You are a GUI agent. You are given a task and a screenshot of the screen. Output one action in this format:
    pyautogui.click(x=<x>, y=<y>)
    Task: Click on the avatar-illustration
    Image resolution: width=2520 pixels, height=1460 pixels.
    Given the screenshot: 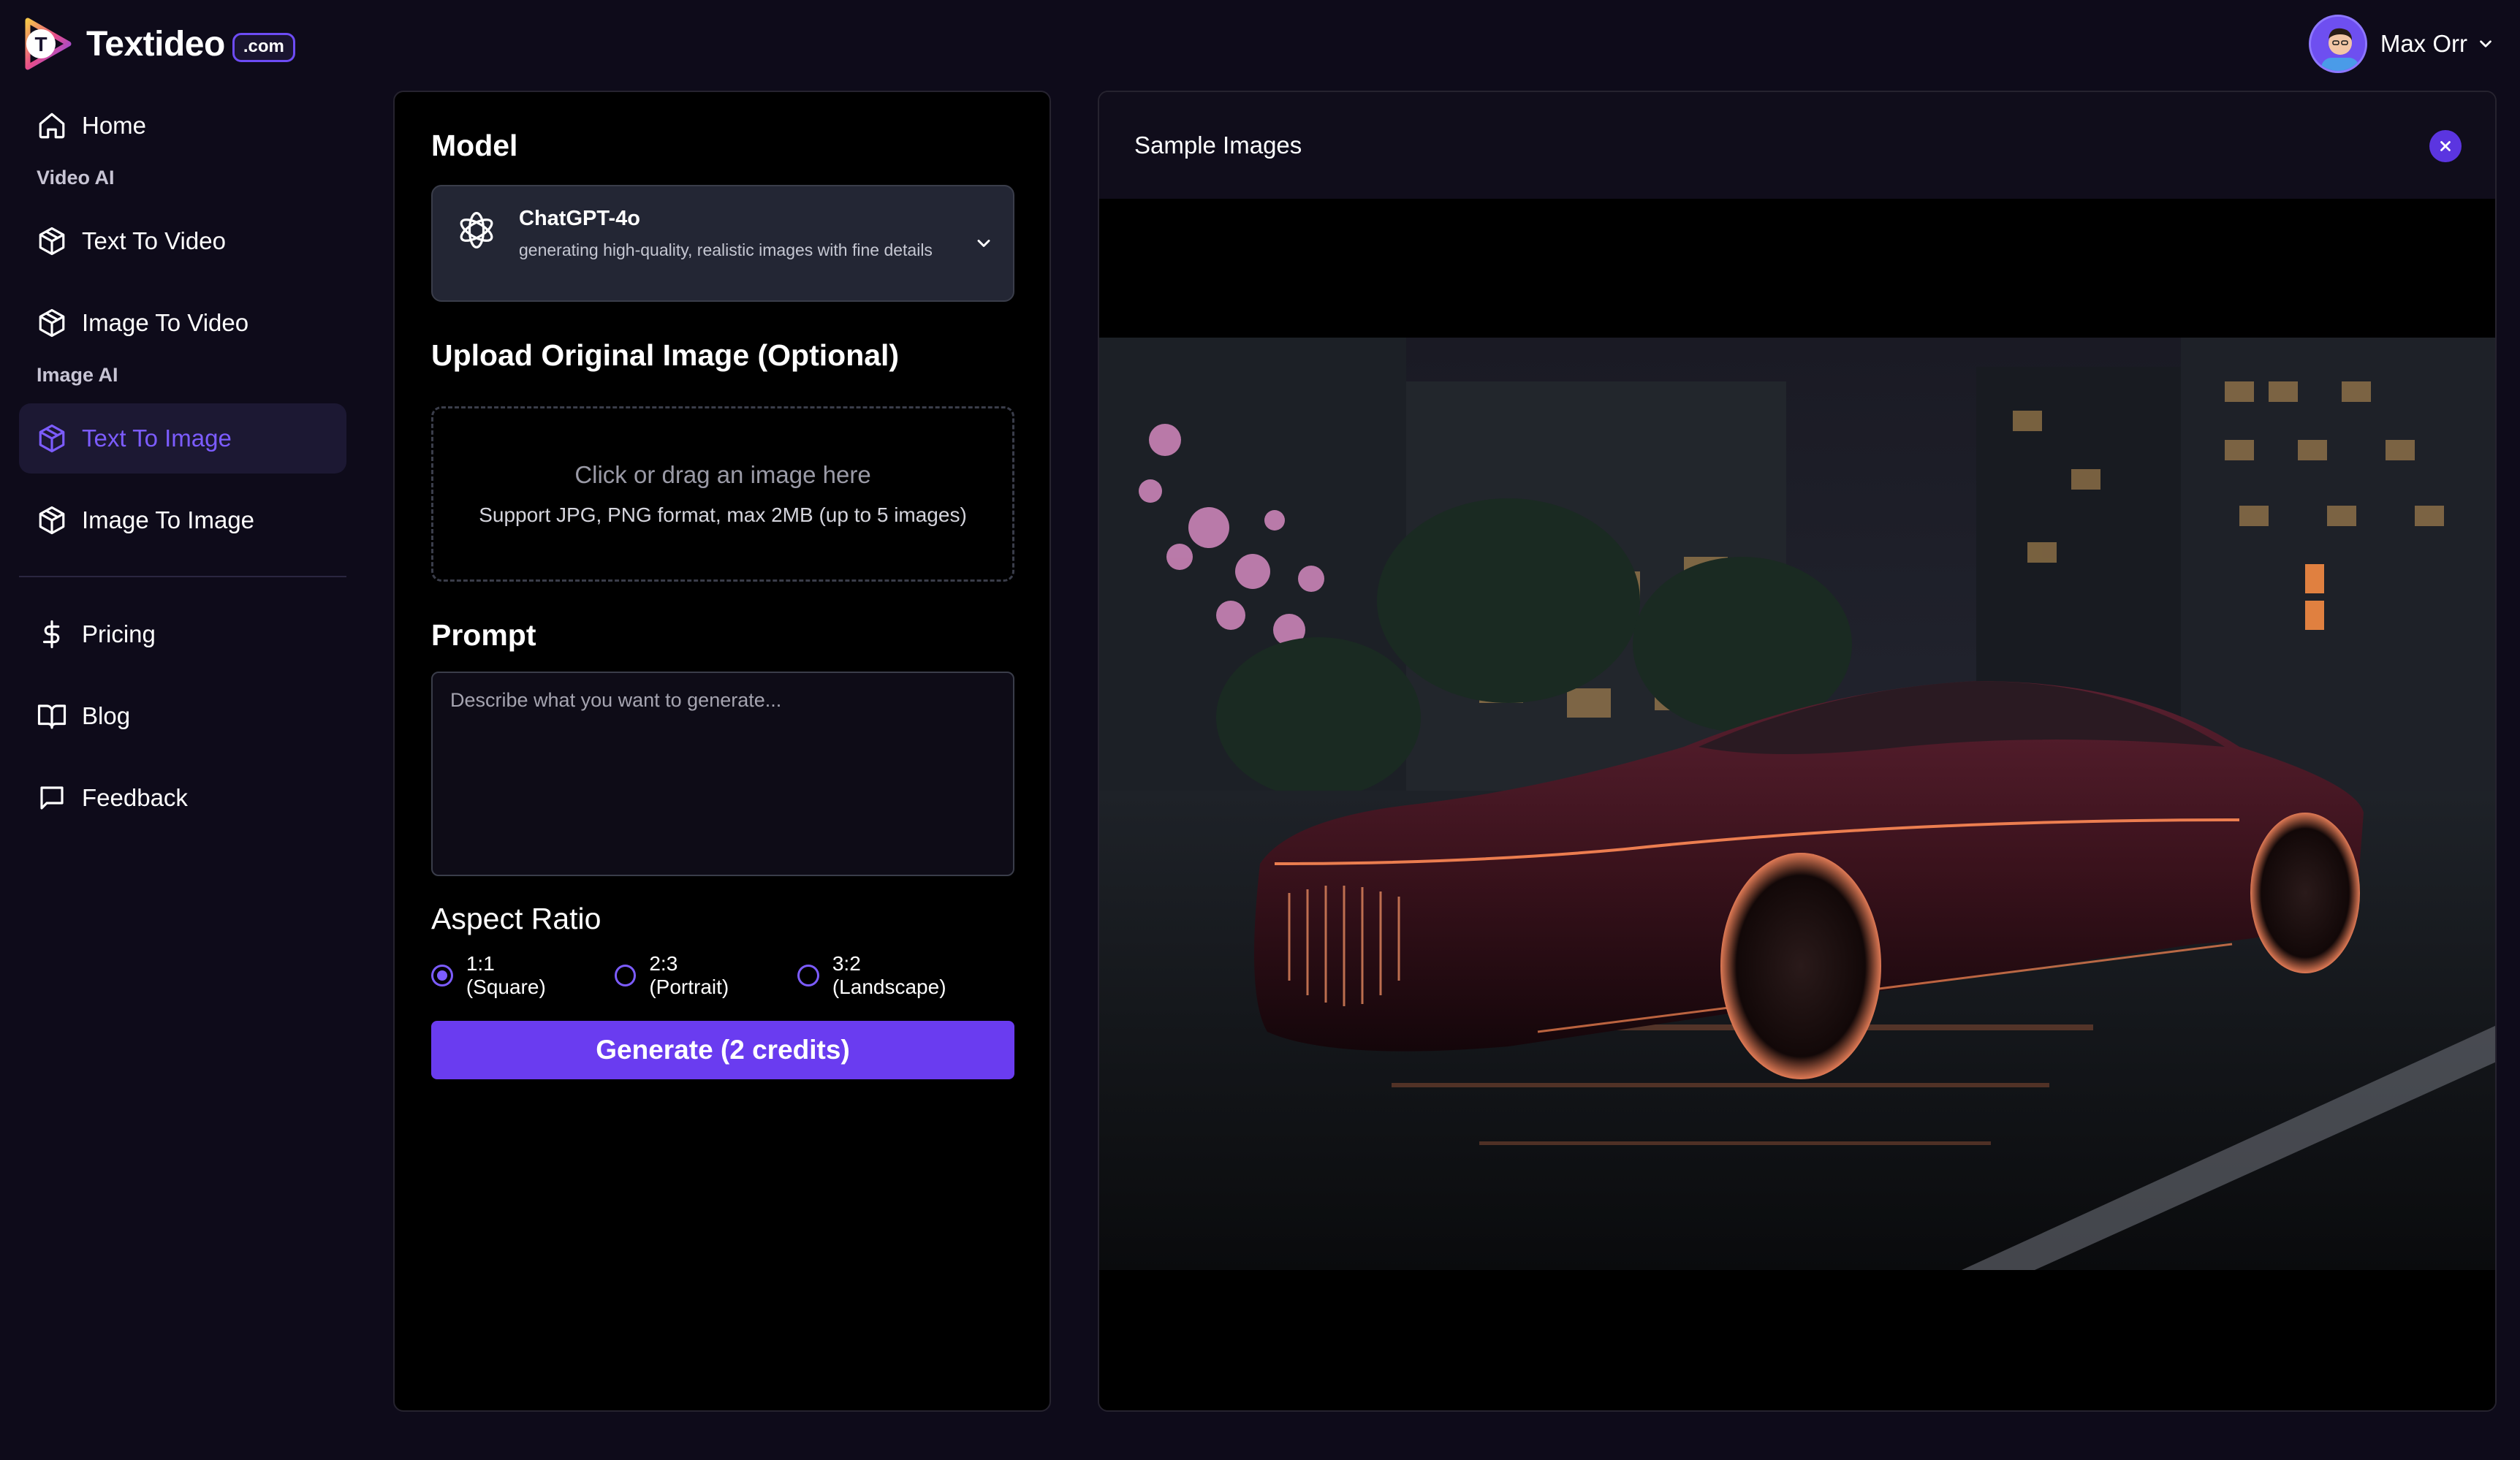 What is the action you would take?
    pyautogui.click(x=2337, y=44)
    